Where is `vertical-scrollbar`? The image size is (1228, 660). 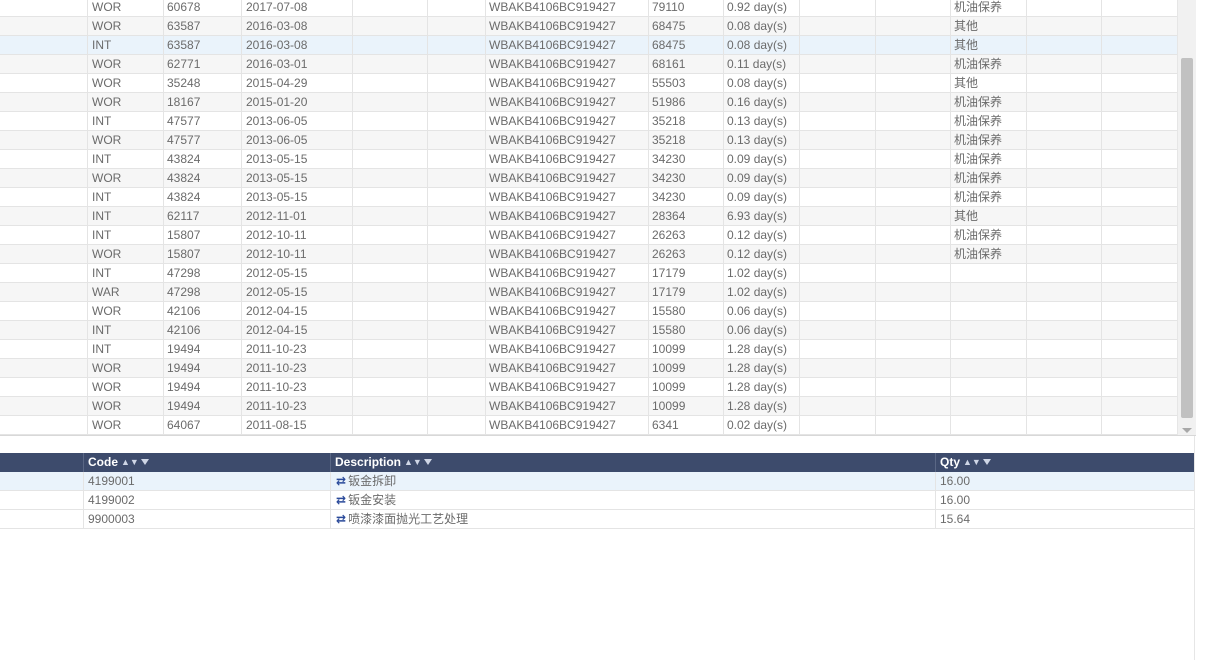
vertical-scrollbar is located at coordinates (1186, 218).